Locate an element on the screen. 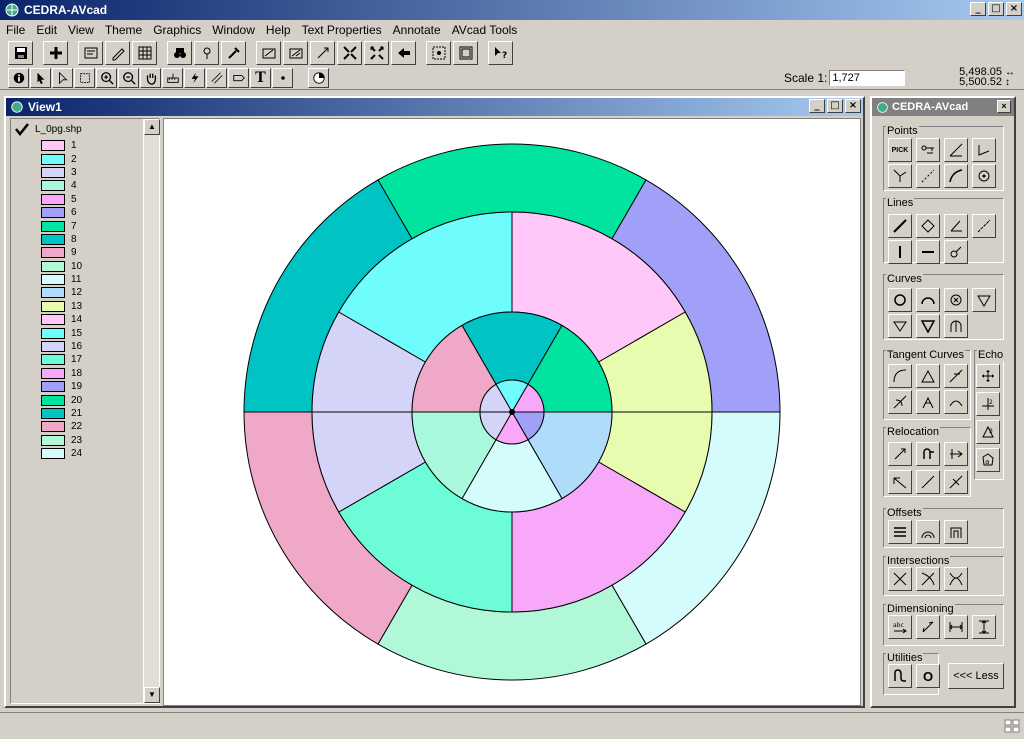  horizontal-line-button is located at coordinates (928, 252).